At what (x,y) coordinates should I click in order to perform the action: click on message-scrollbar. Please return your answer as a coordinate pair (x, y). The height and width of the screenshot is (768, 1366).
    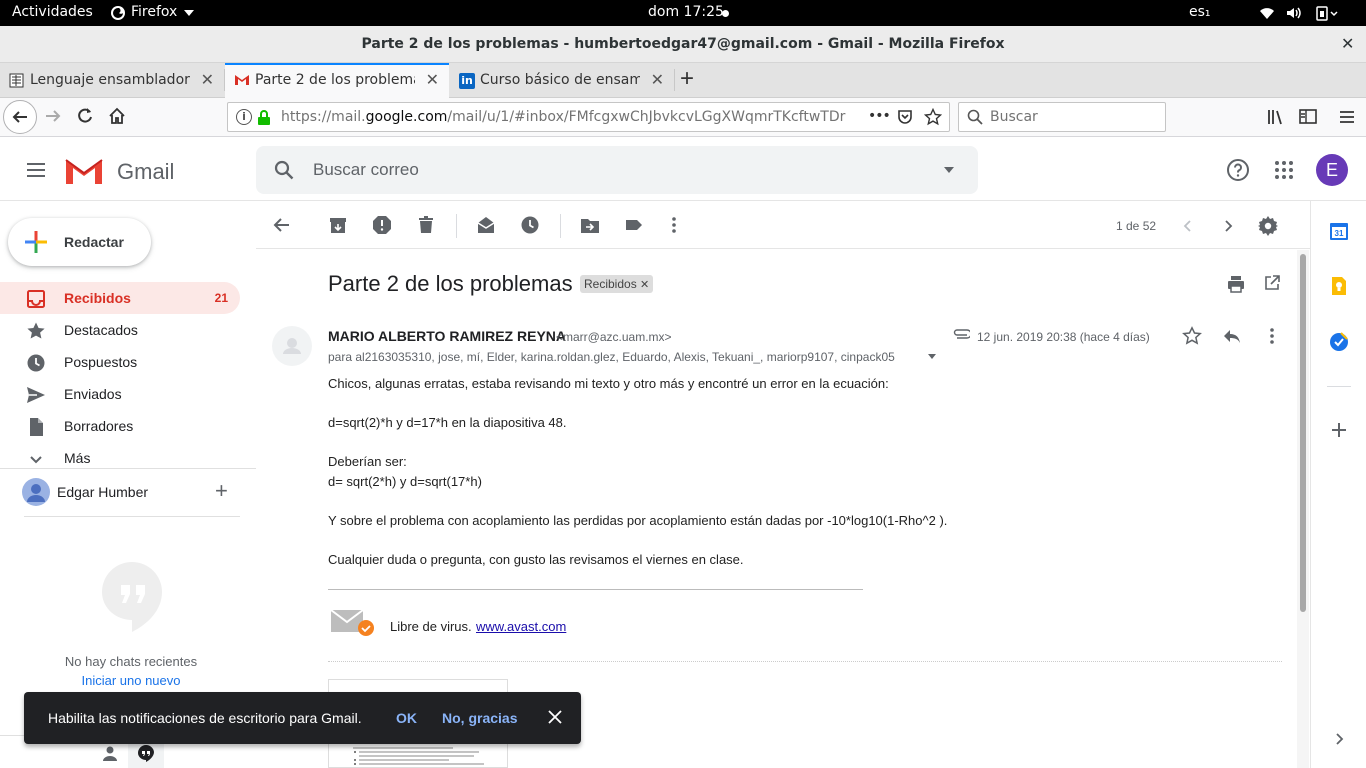
    Looking at the image, I should click on (1303, 509).